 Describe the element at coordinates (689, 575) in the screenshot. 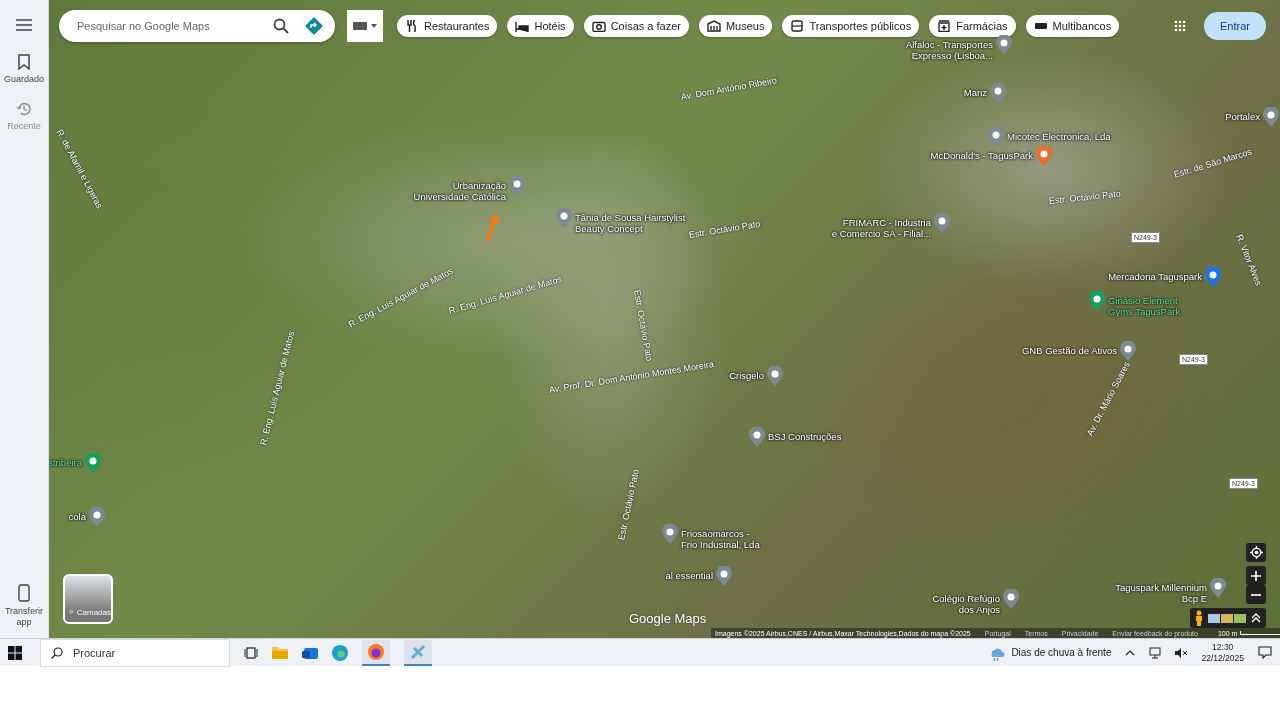

I see `place-label: al essential` at that location.